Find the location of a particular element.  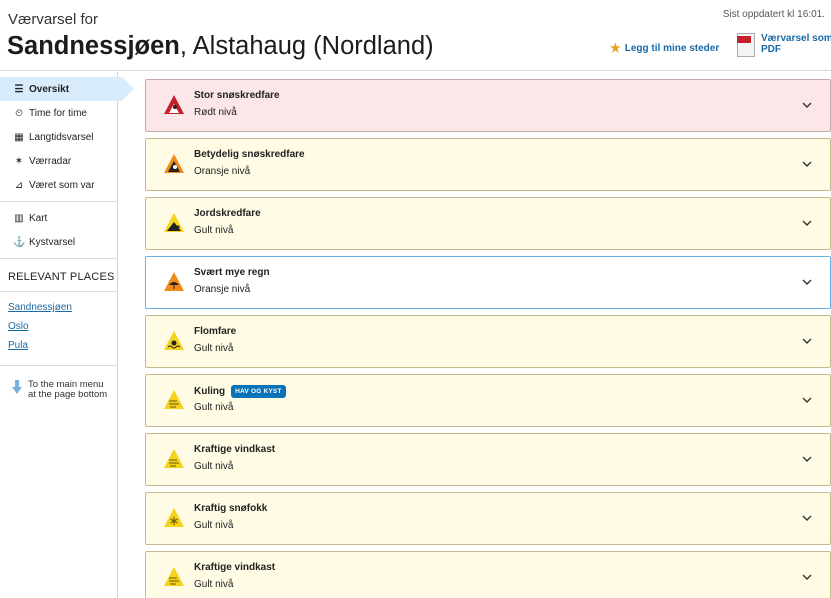

pdf-forecast-link: Værvarsel som PDF is located at coordinates (784, 45).